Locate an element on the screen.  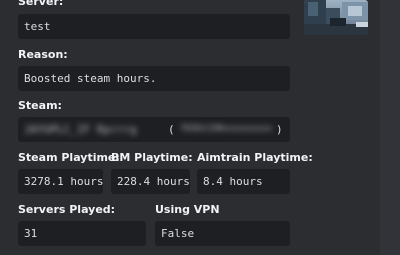
steam-open-paren: ( is located at coordinates (171, 129).